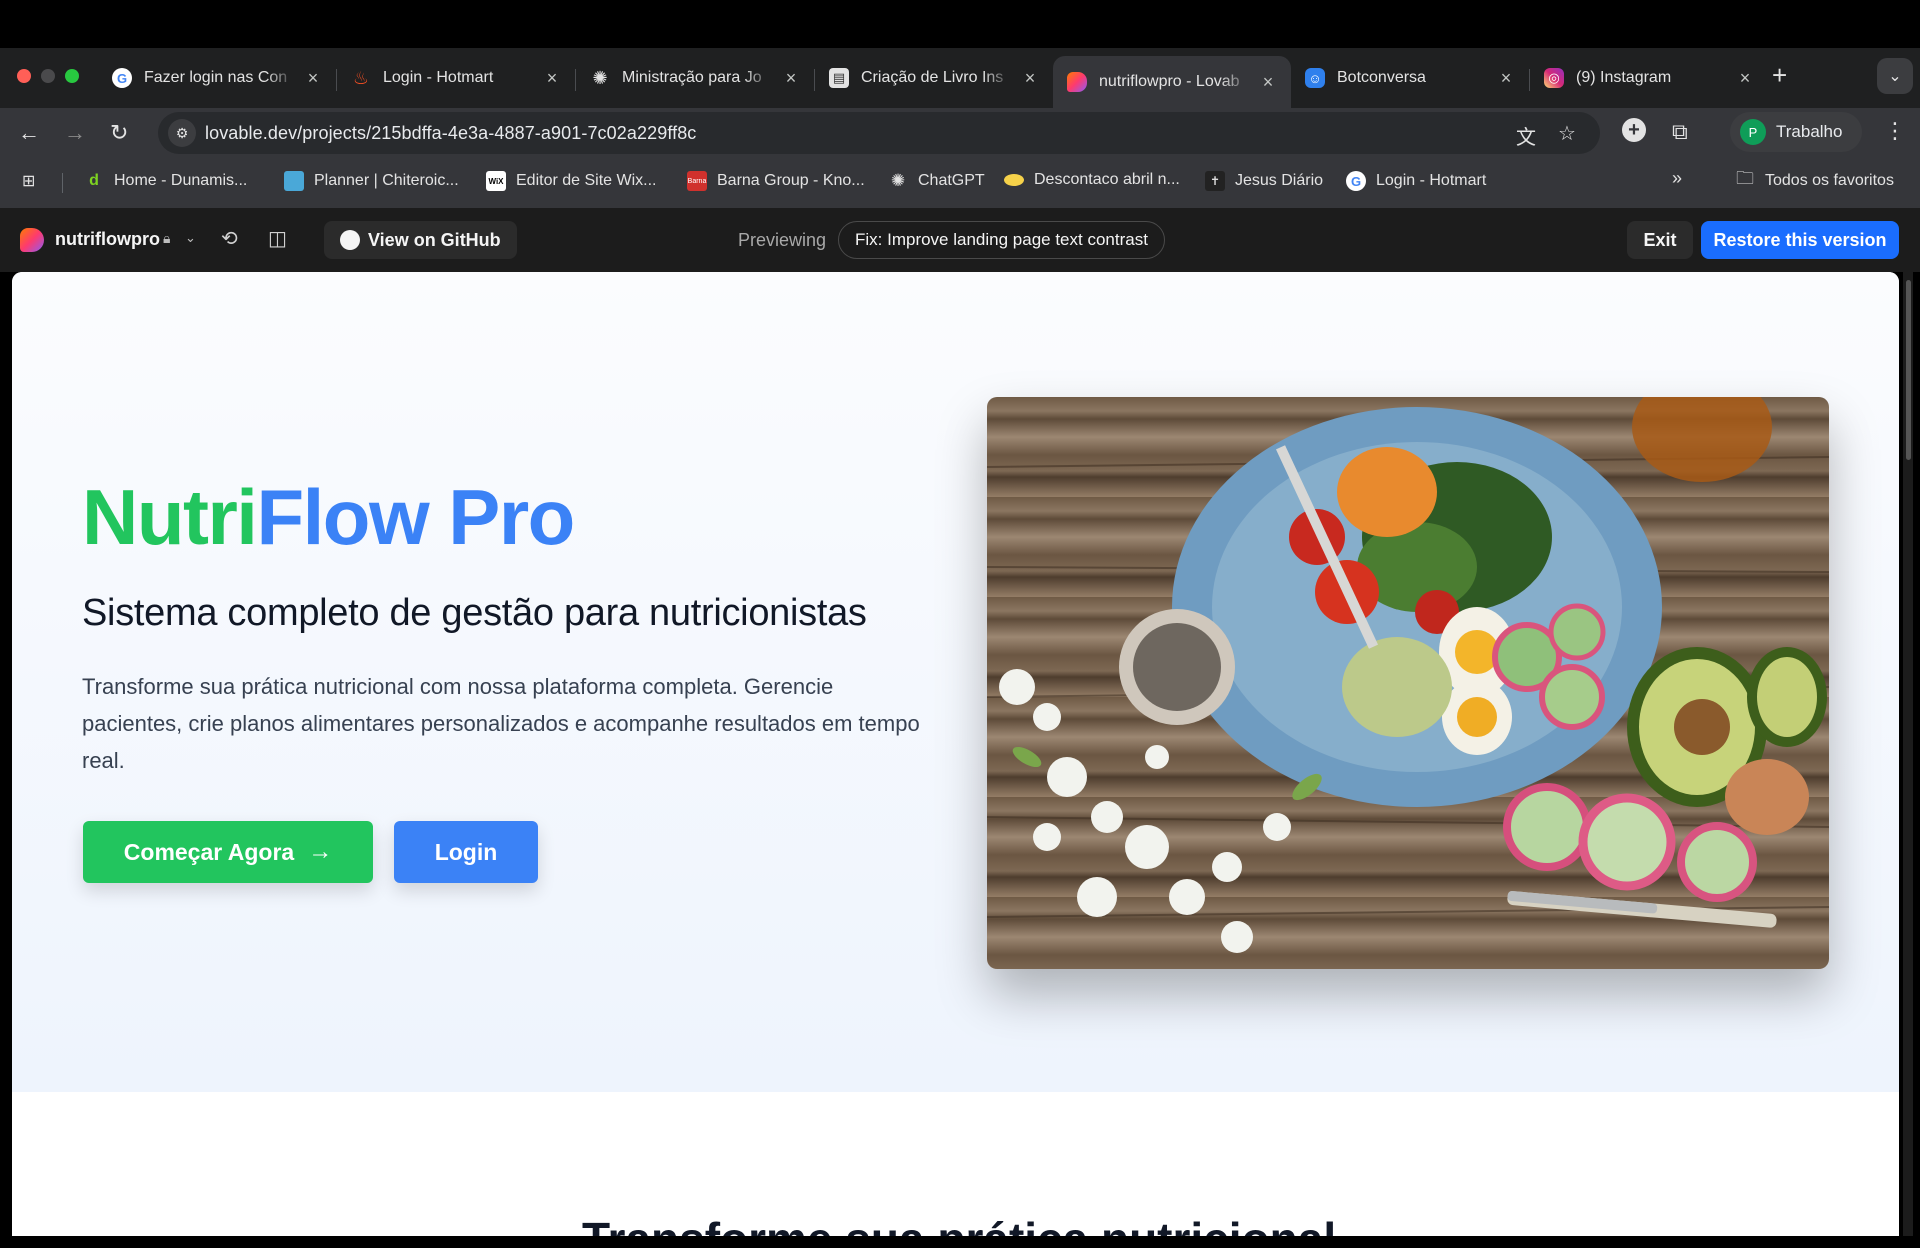 Image resolution: width=1920 pixels, height=1248 pixels. I want to click on tab-google-login: G Fazer login nas Con ×, so click(217, 78).